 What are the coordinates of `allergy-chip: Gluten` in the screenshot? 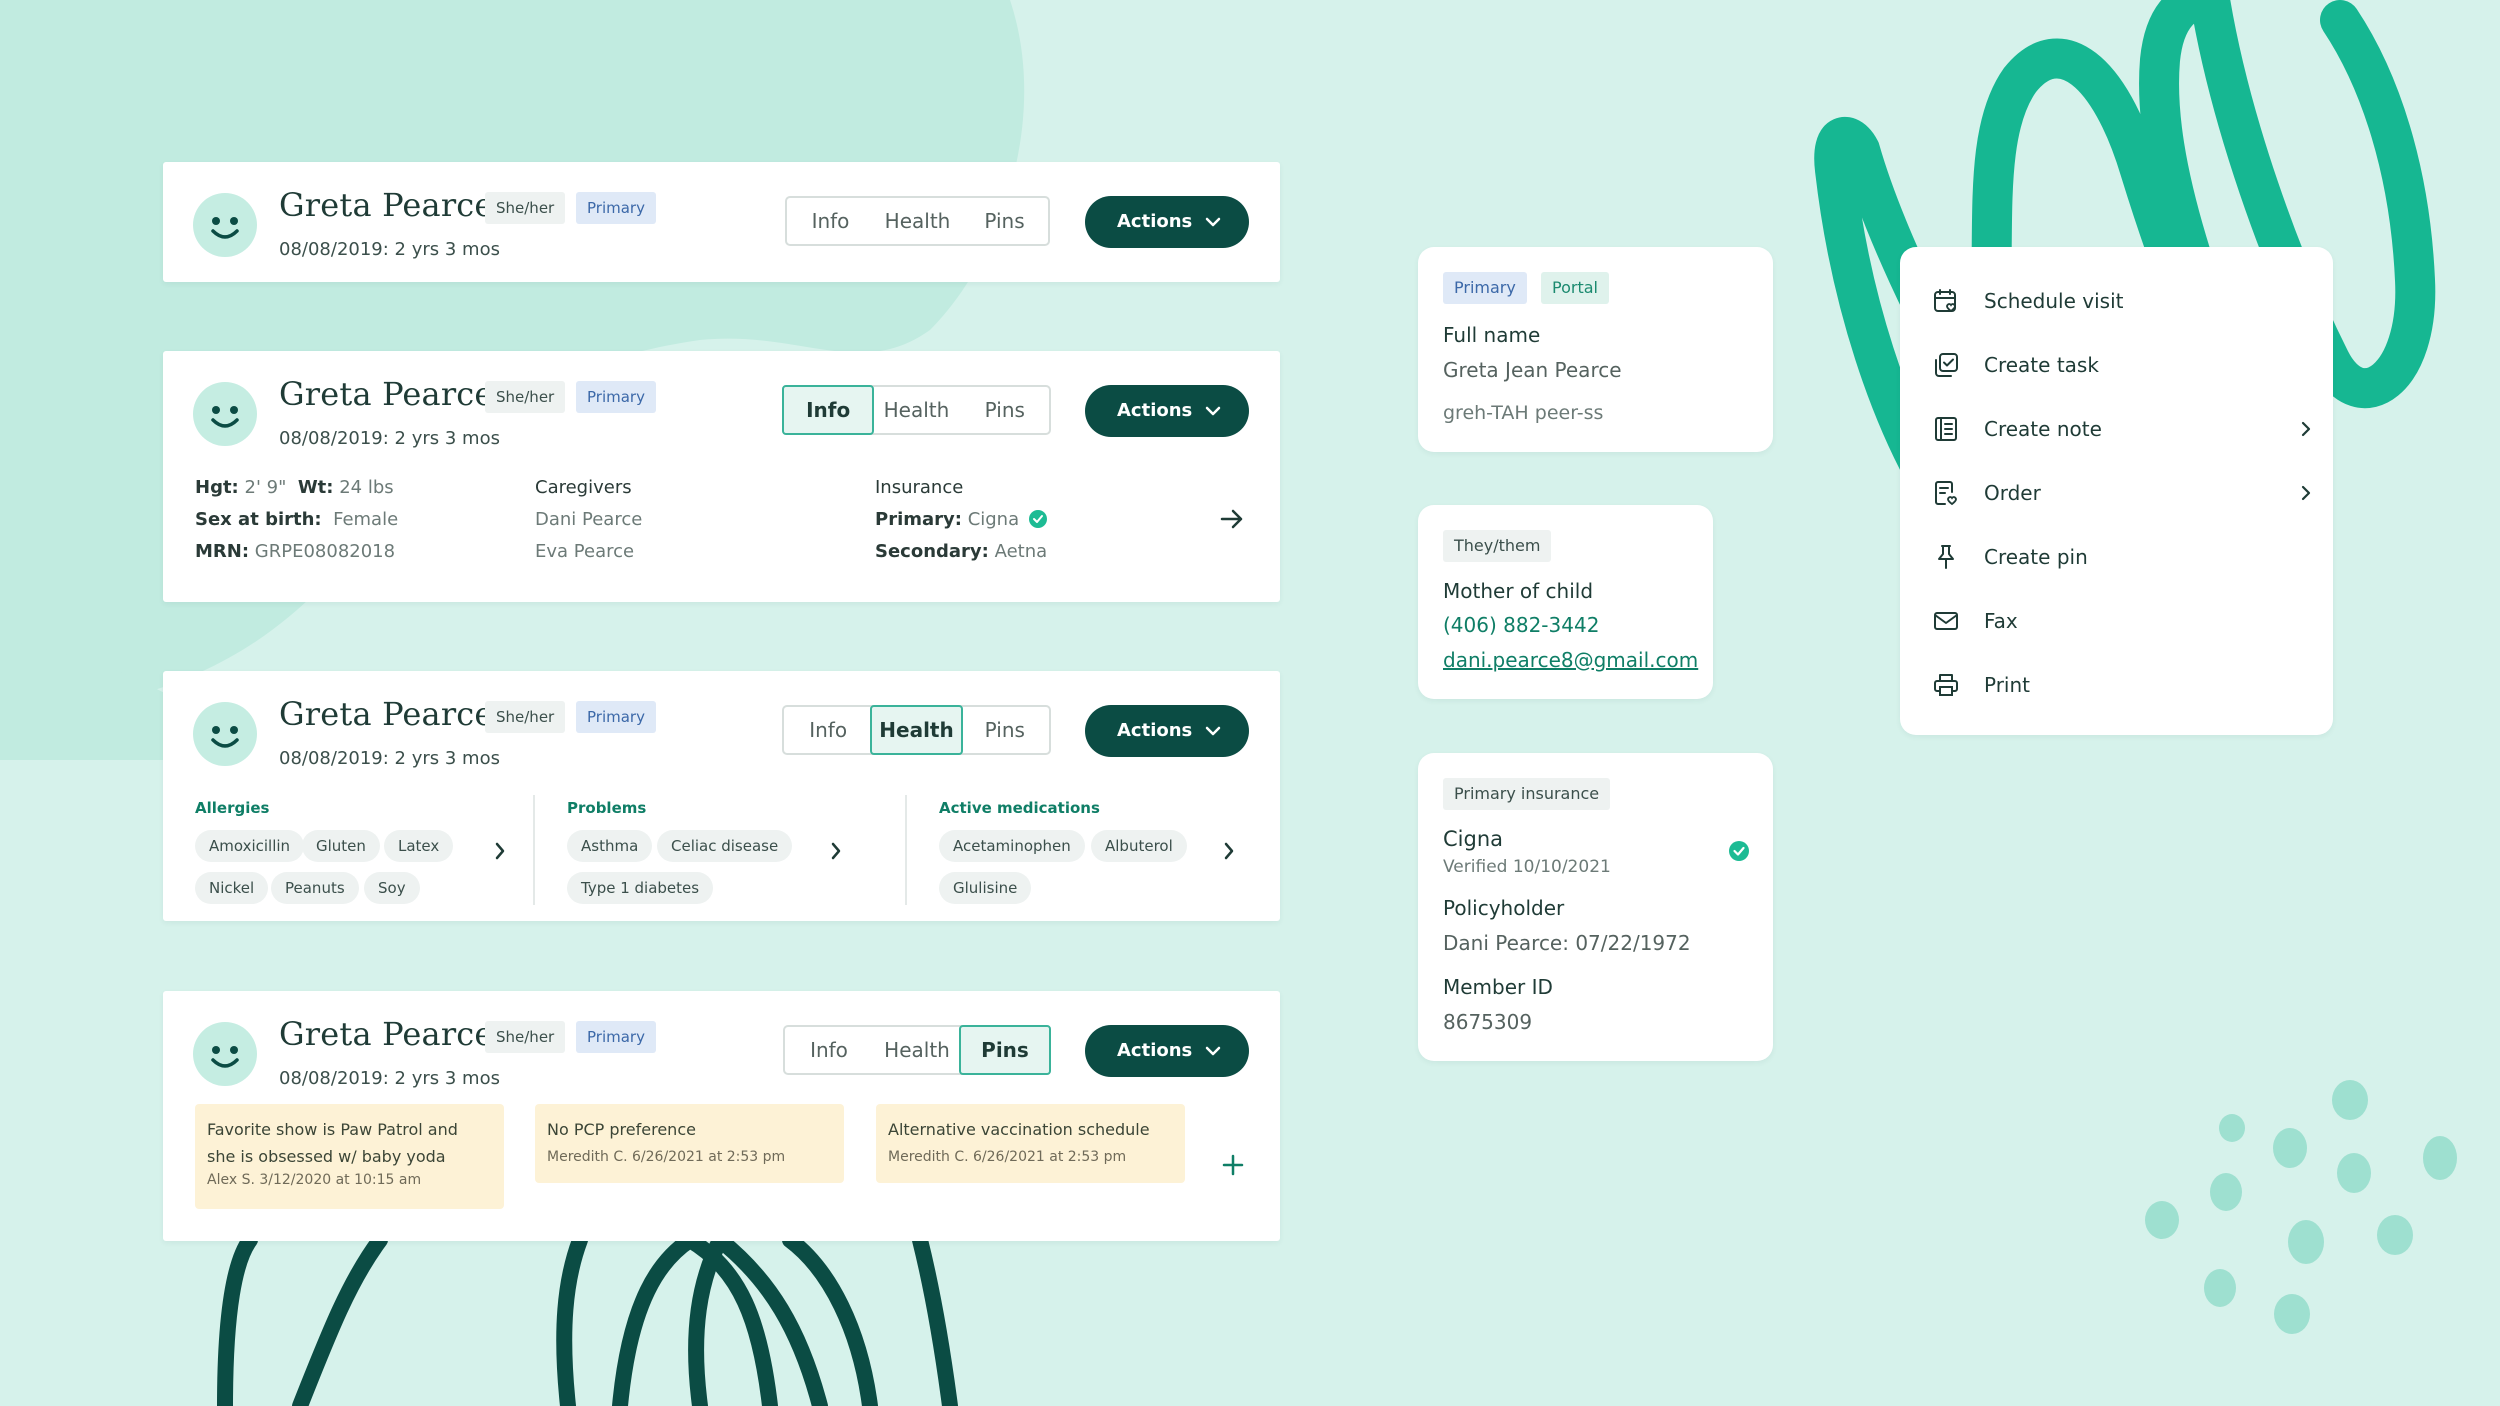 It's located at (341, 846).